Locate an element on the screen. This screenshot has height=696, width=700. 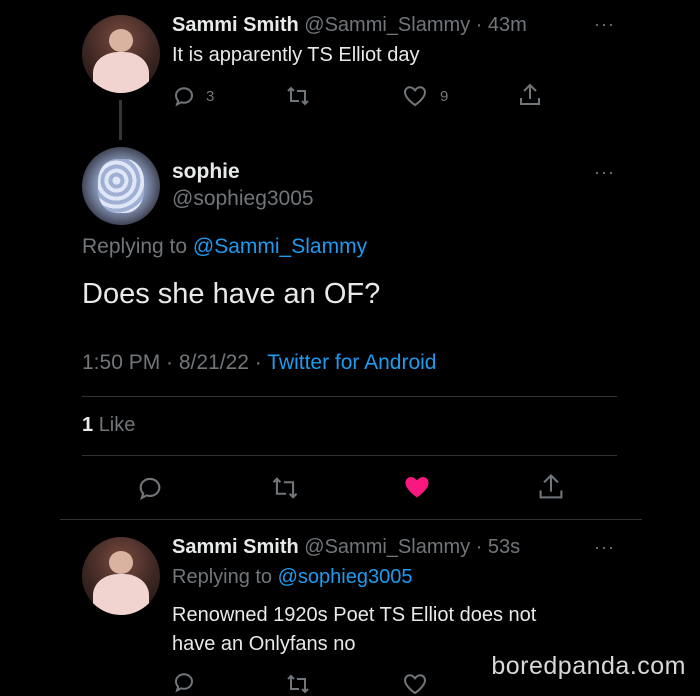
tweet-source: Twitter for Android is located at coordinates (351, 362).